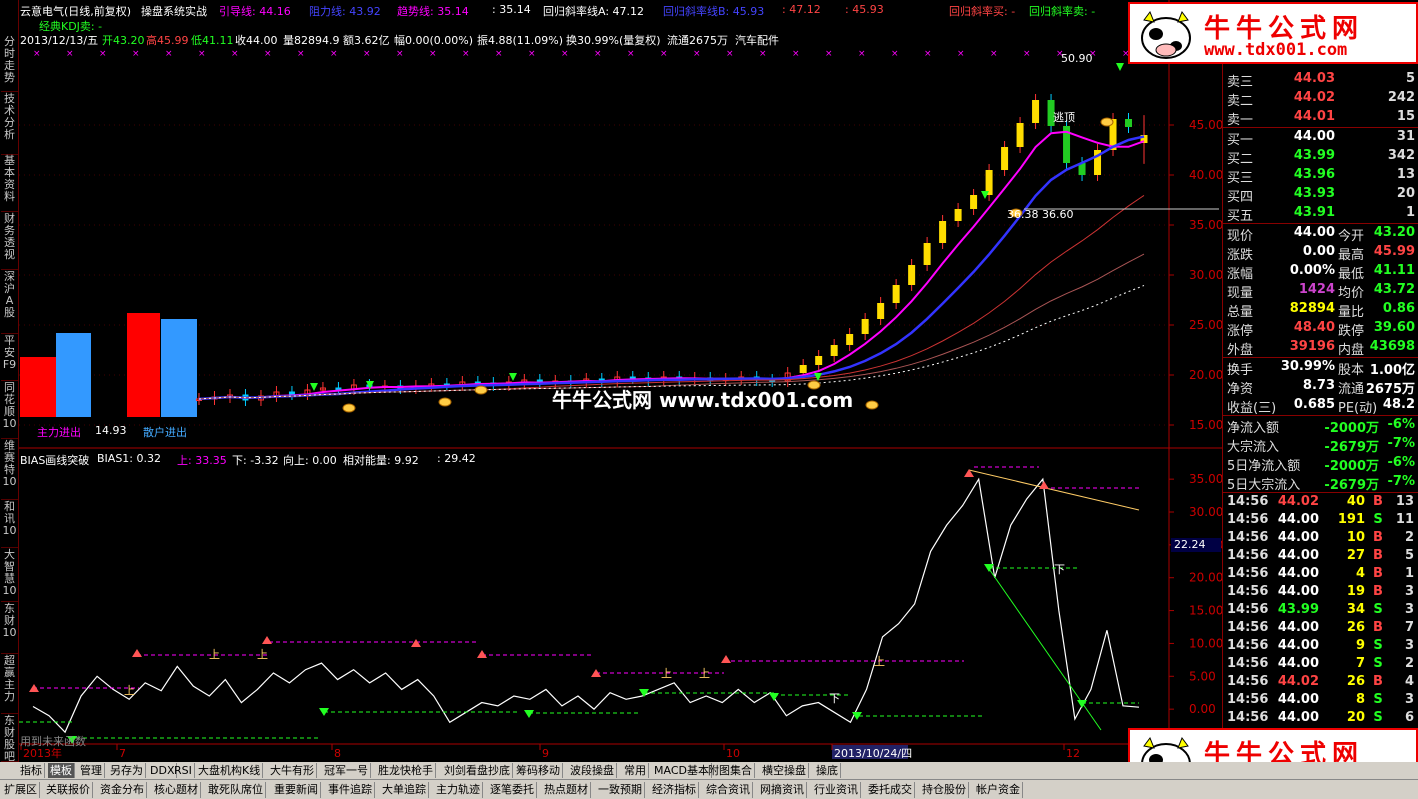 Image resolution: width=1418 pixels, height=799 pixels. What do you see at coordinates (512, 790) in the screenshot?
I see `extension-tab-9: 逐笔委托` at bounding box center [512, 790].